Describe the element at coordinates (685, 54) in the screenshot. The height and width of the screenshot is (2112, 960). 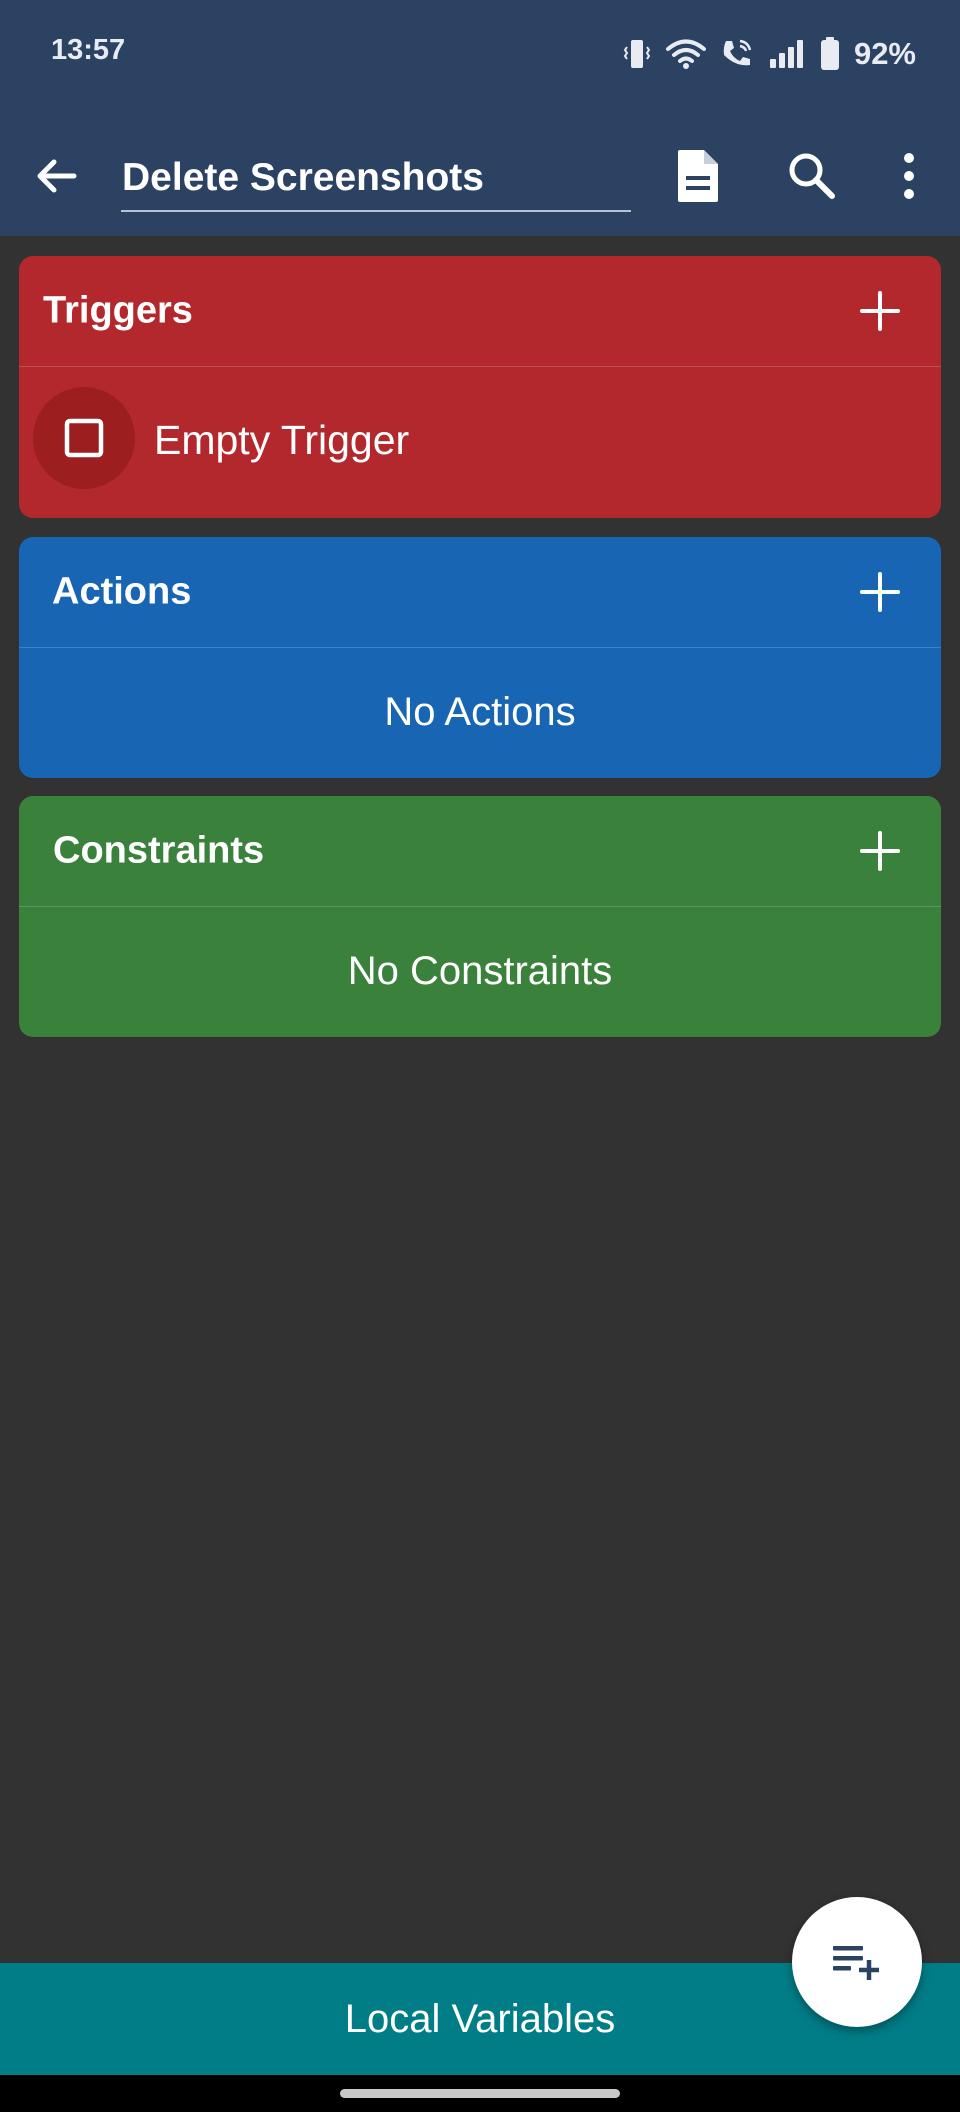
I see `wifi-icon` at that location.